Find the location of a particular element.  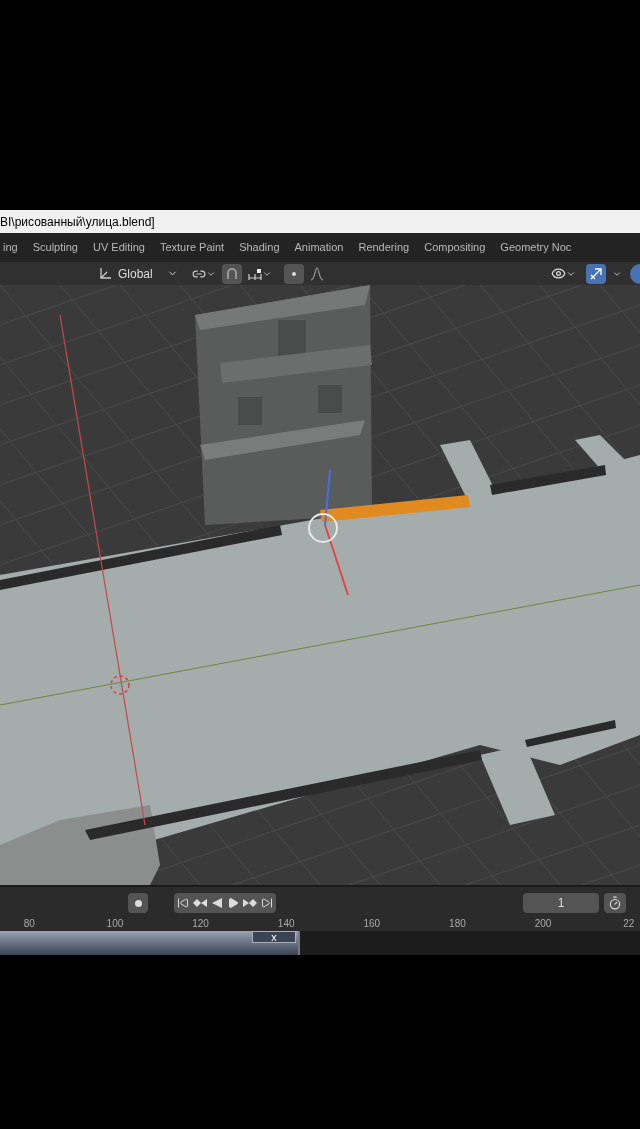

workspace-tab: Sculpting is located at coordinates (55, 247).